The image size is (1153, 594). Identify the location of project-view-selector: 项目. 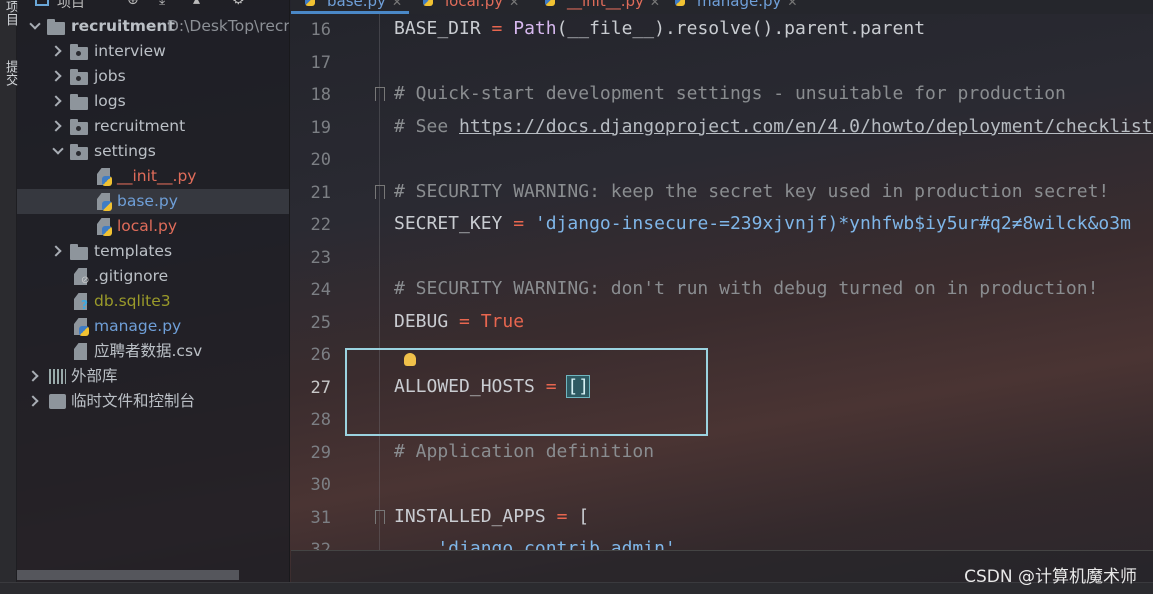
(71, 6).